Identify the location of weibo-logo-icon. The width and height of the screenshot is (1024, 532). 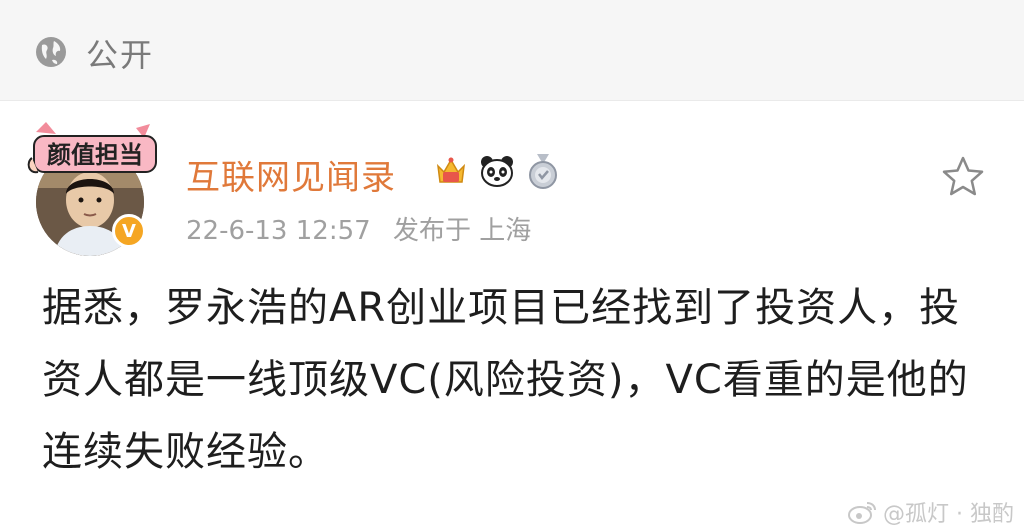
(862, 513).